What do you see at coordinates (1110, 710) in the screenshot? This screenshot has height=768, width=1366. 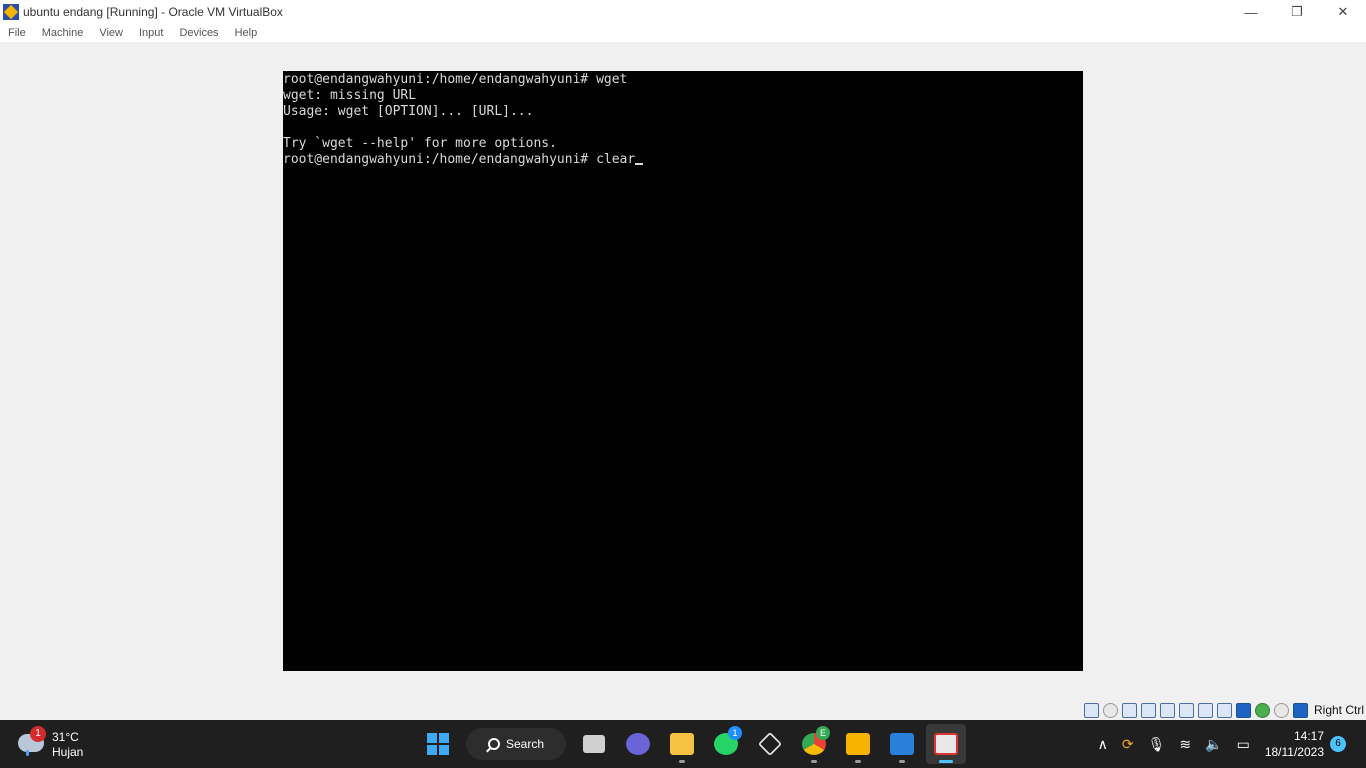 I see `optical-drive-icon` at bounding box center [1110, 710].